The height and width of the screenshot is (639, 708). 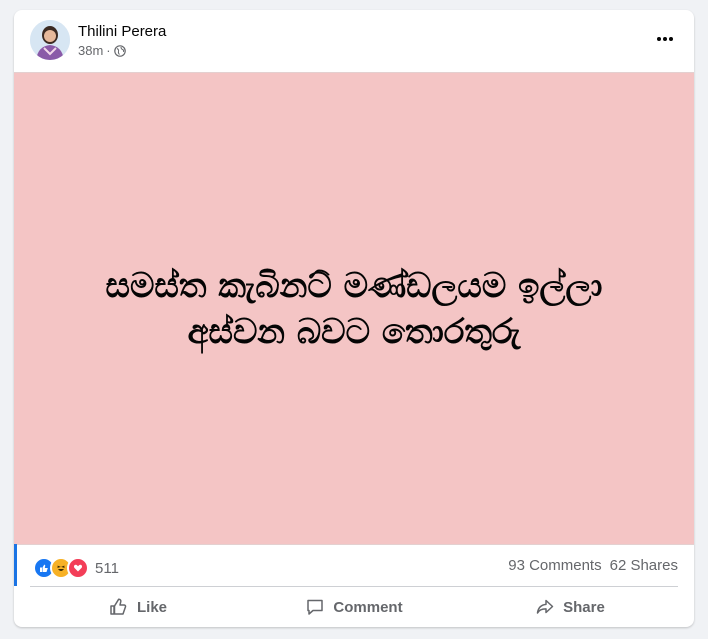 I want to click on reaction-count: 511, so click(x=107, y=568).